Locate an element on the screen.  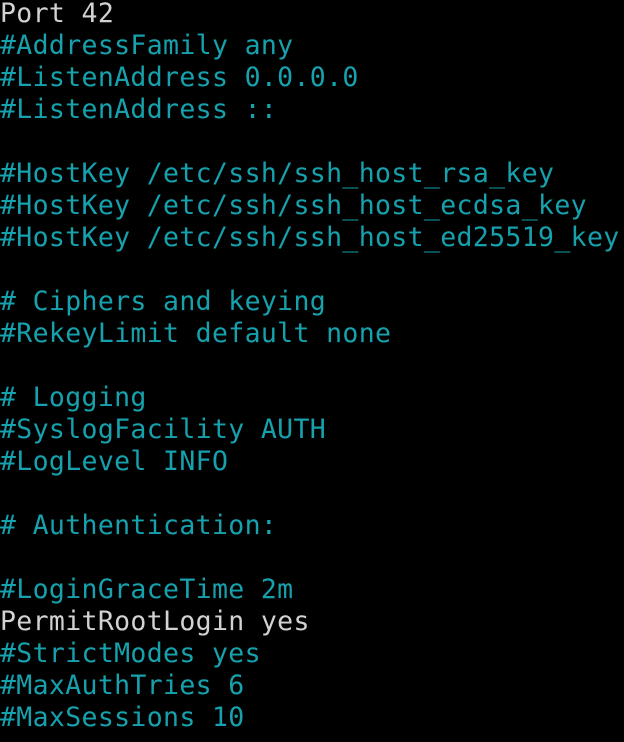
config-line-listen-address-ipv6: #ListenAddress :: is located at coordinates (139, 109).